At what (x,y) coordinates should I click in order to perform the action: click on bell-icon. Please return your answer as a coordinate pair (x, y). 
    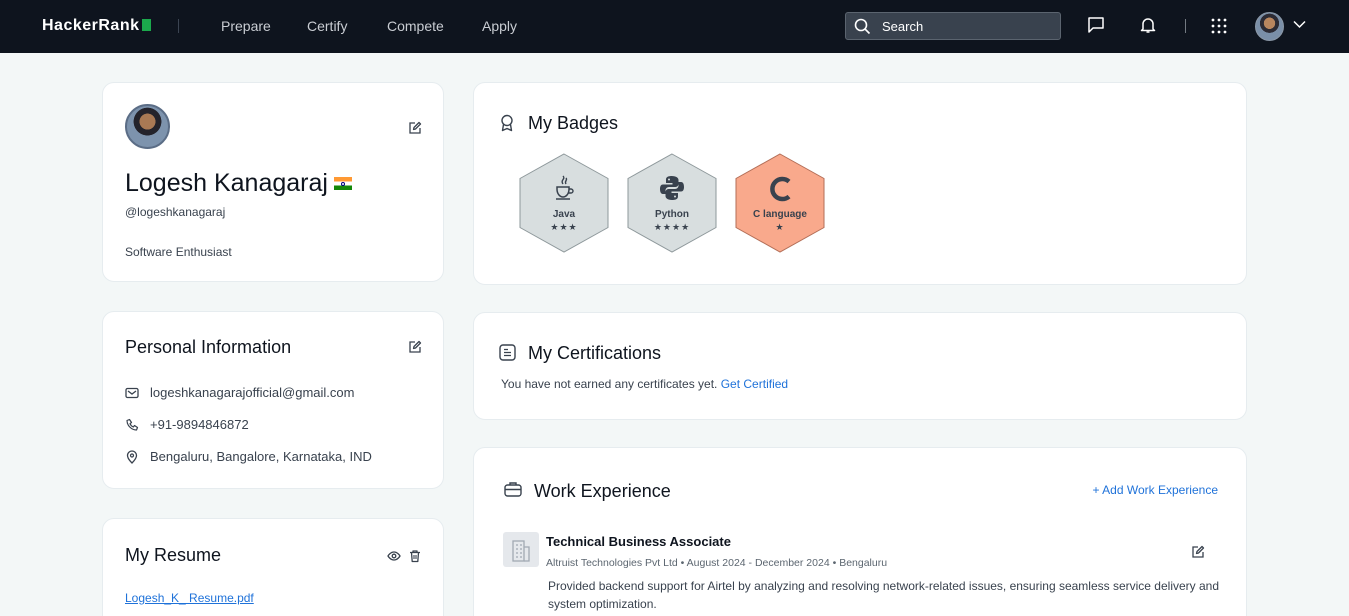
    Looking at the image, I should click on (1148, 25).